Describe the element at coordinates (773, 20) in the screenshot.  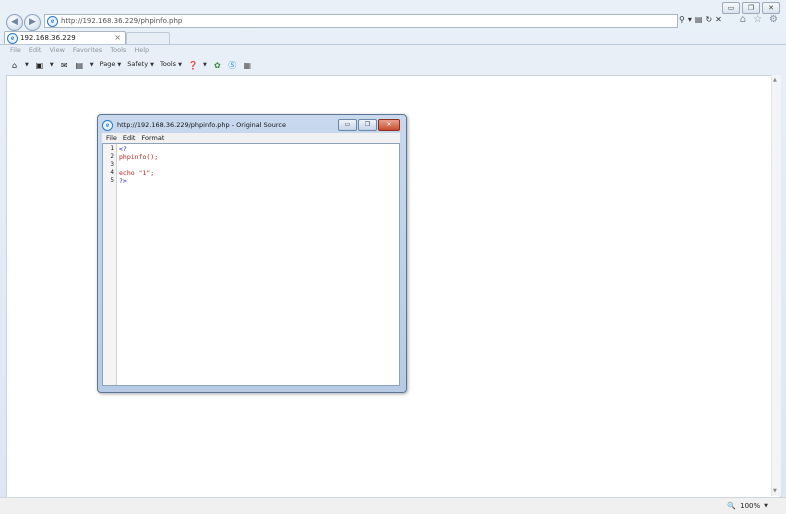
I see `gear-icon: ⚙` at that location.